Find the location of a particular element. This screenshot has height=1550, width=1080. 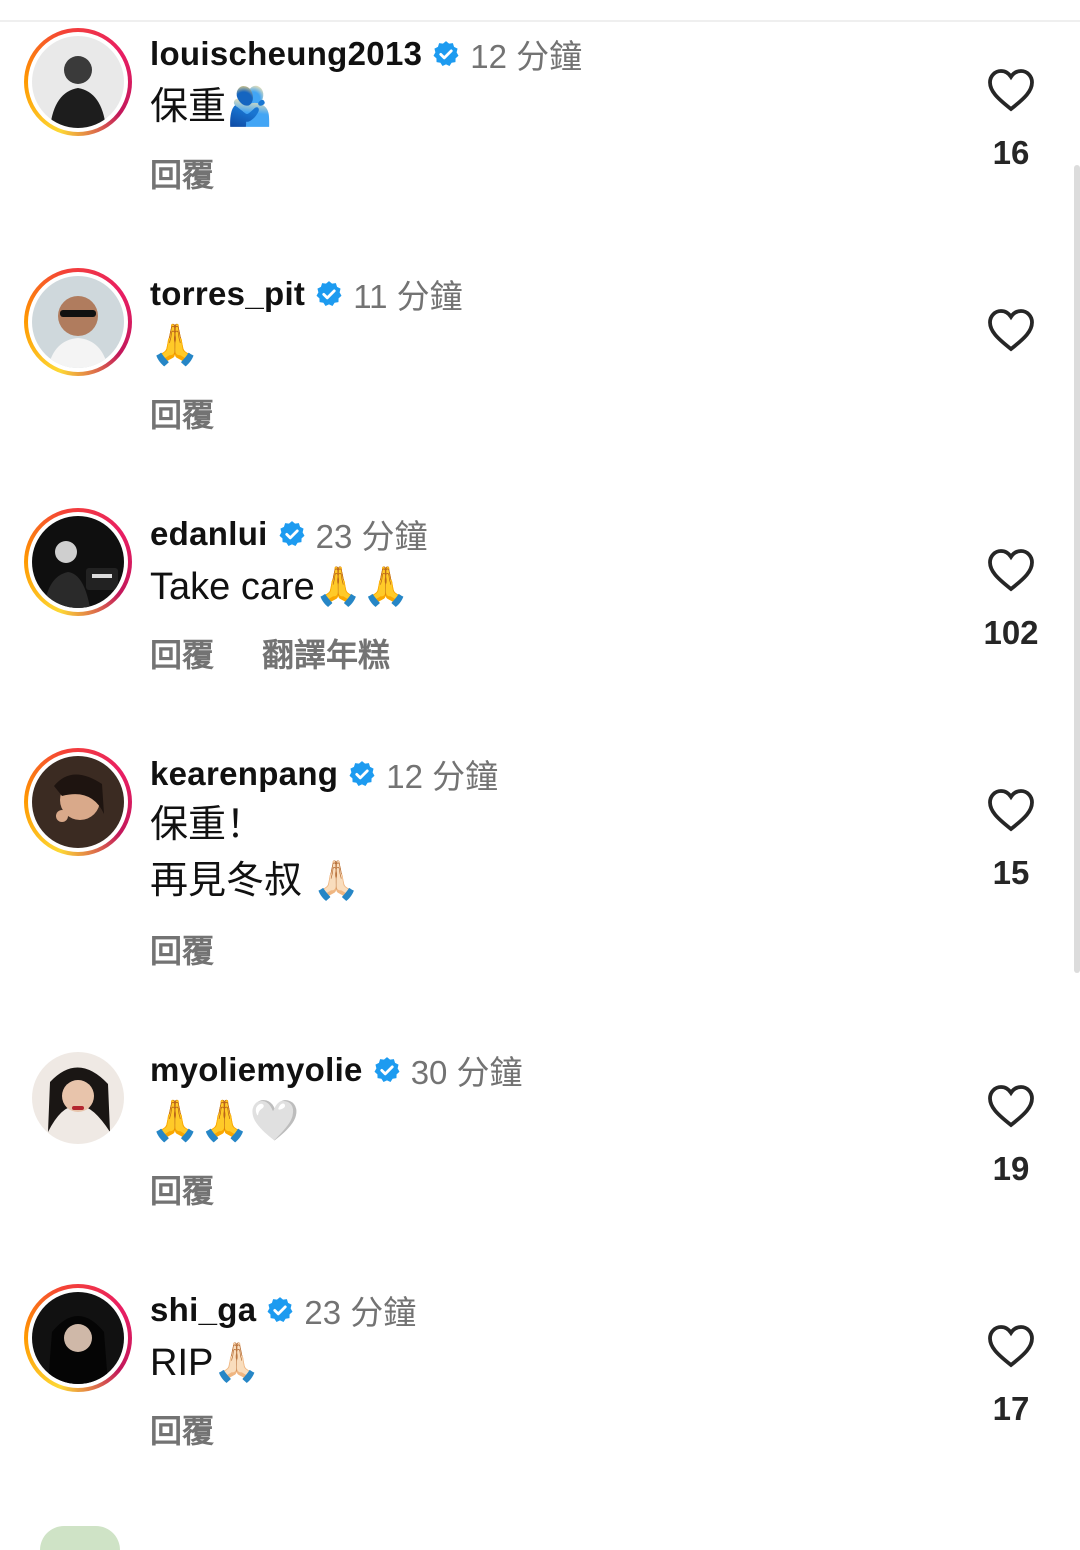

comment-text: 保重！ is located at coordinates (207, 825).